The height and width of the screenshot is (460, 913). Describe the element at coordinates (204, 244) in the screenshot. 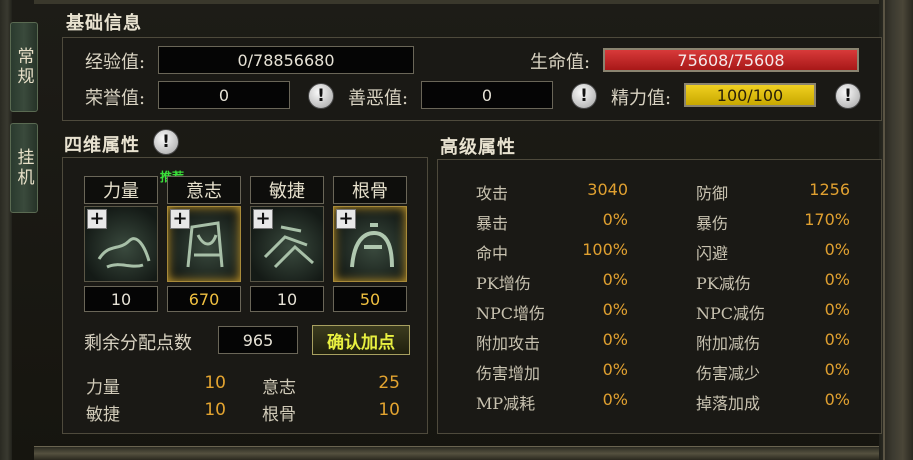

I see `willpower-icon: +` at that location.